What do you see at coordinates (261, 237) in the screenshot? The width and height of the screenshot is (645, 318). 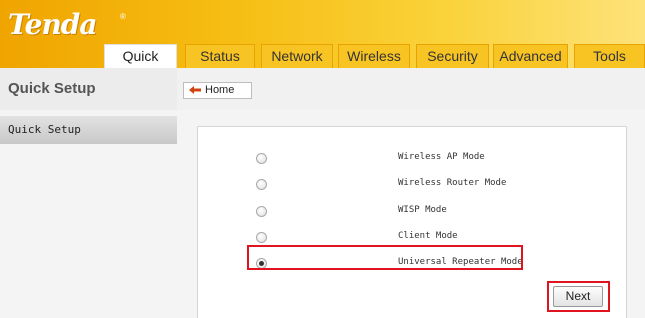 I see `radio-client` at bounding box center [261, 237].